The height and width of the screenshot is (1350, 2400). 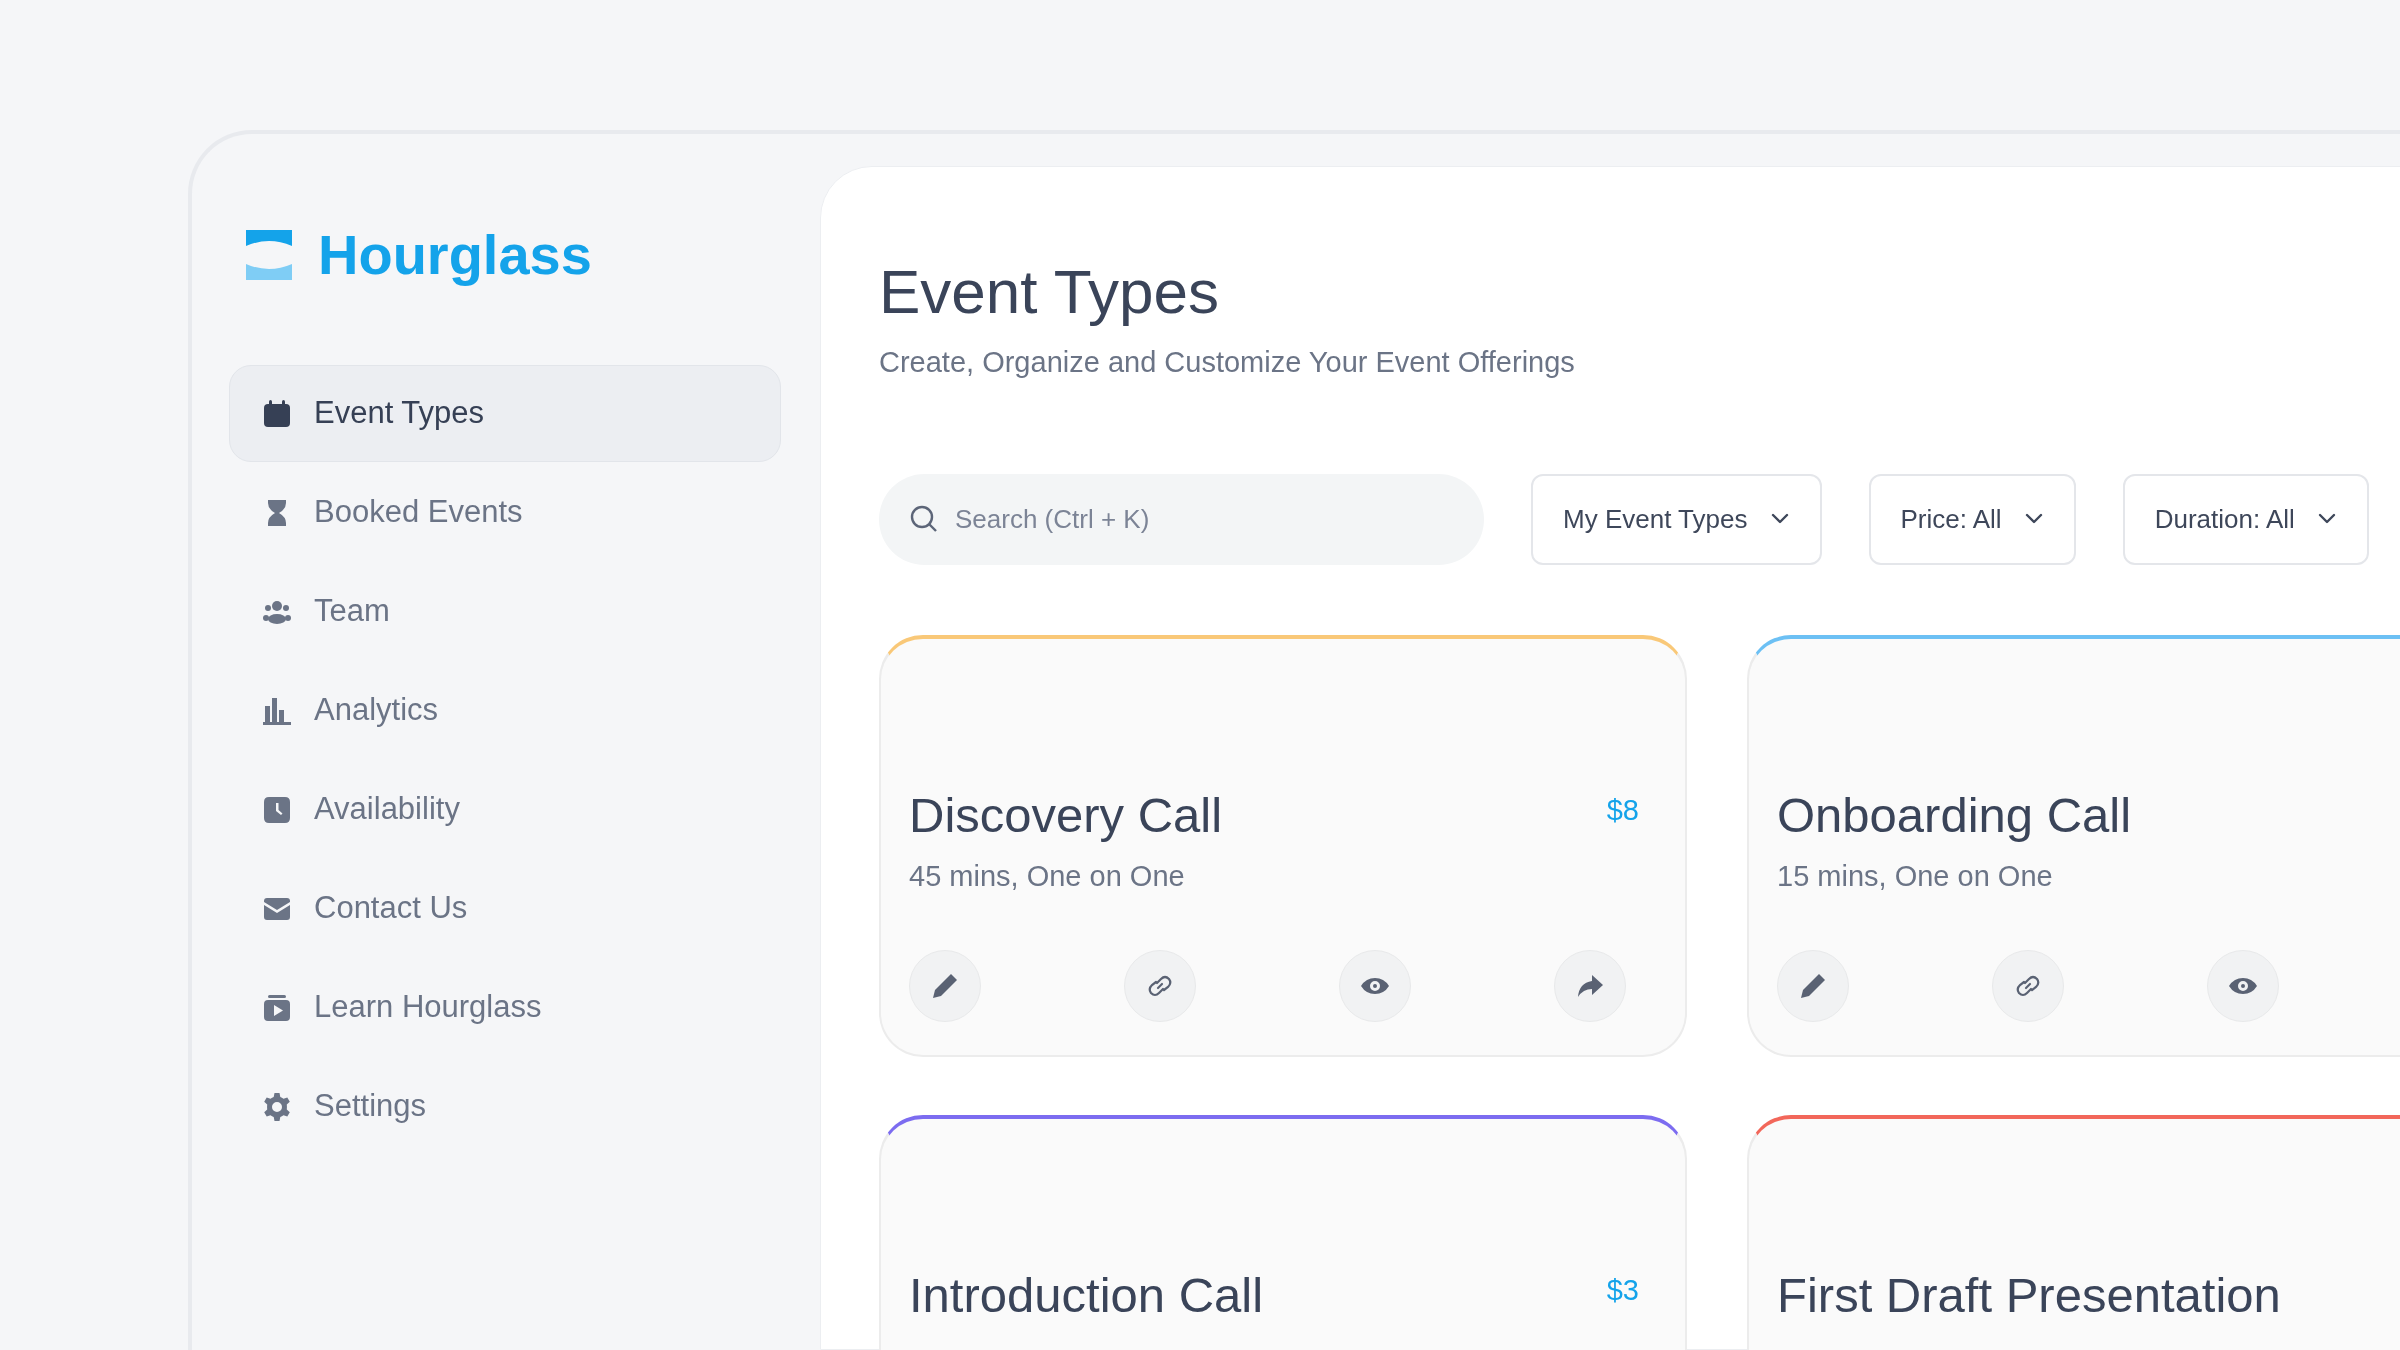 I want to click on sidebar-item: Booked Events, so click(x=505, y=512).